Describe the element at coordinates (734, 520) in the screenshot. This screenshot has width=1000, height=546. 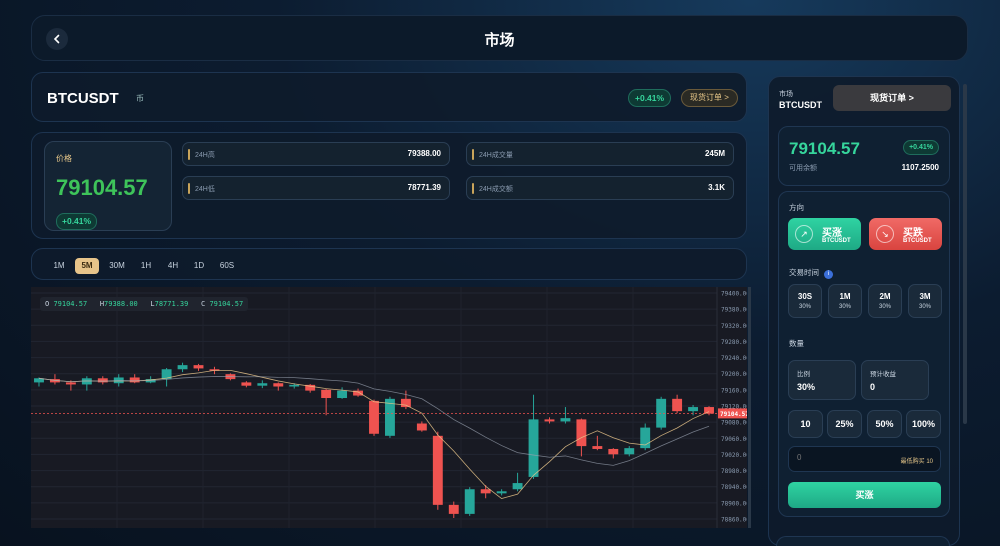
I see `y-tick-label: 78860.00` at that location.